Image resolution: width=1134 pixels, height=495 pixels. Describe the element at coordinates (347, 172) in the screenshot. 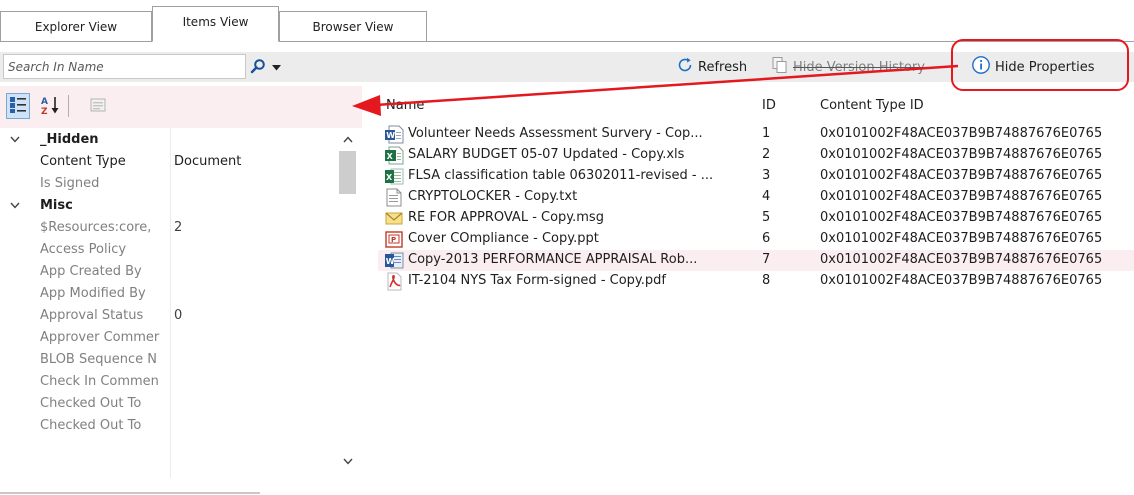

I see `scrollbar-thumb` at that location.